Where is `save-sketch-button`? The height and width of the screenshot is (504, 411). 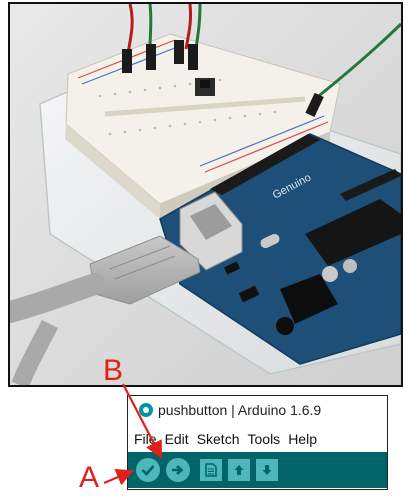
save-sketch-button is located at coordinates (267, 470).